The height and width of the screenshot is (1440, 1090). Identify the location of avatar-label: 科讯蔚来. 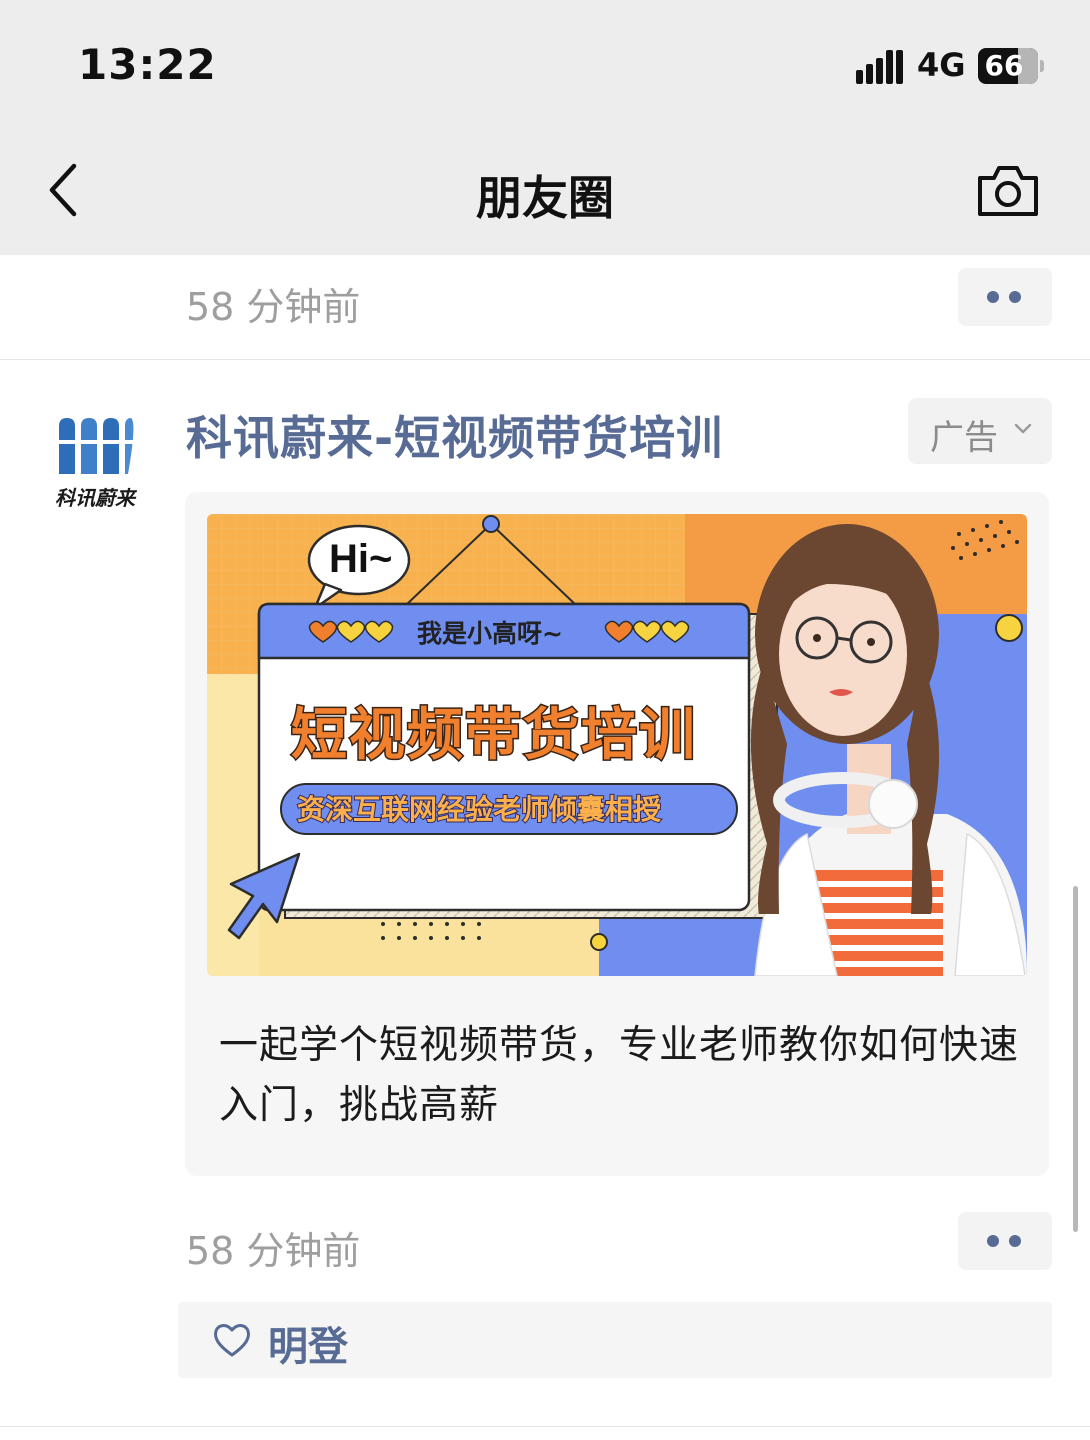
(95, 498).